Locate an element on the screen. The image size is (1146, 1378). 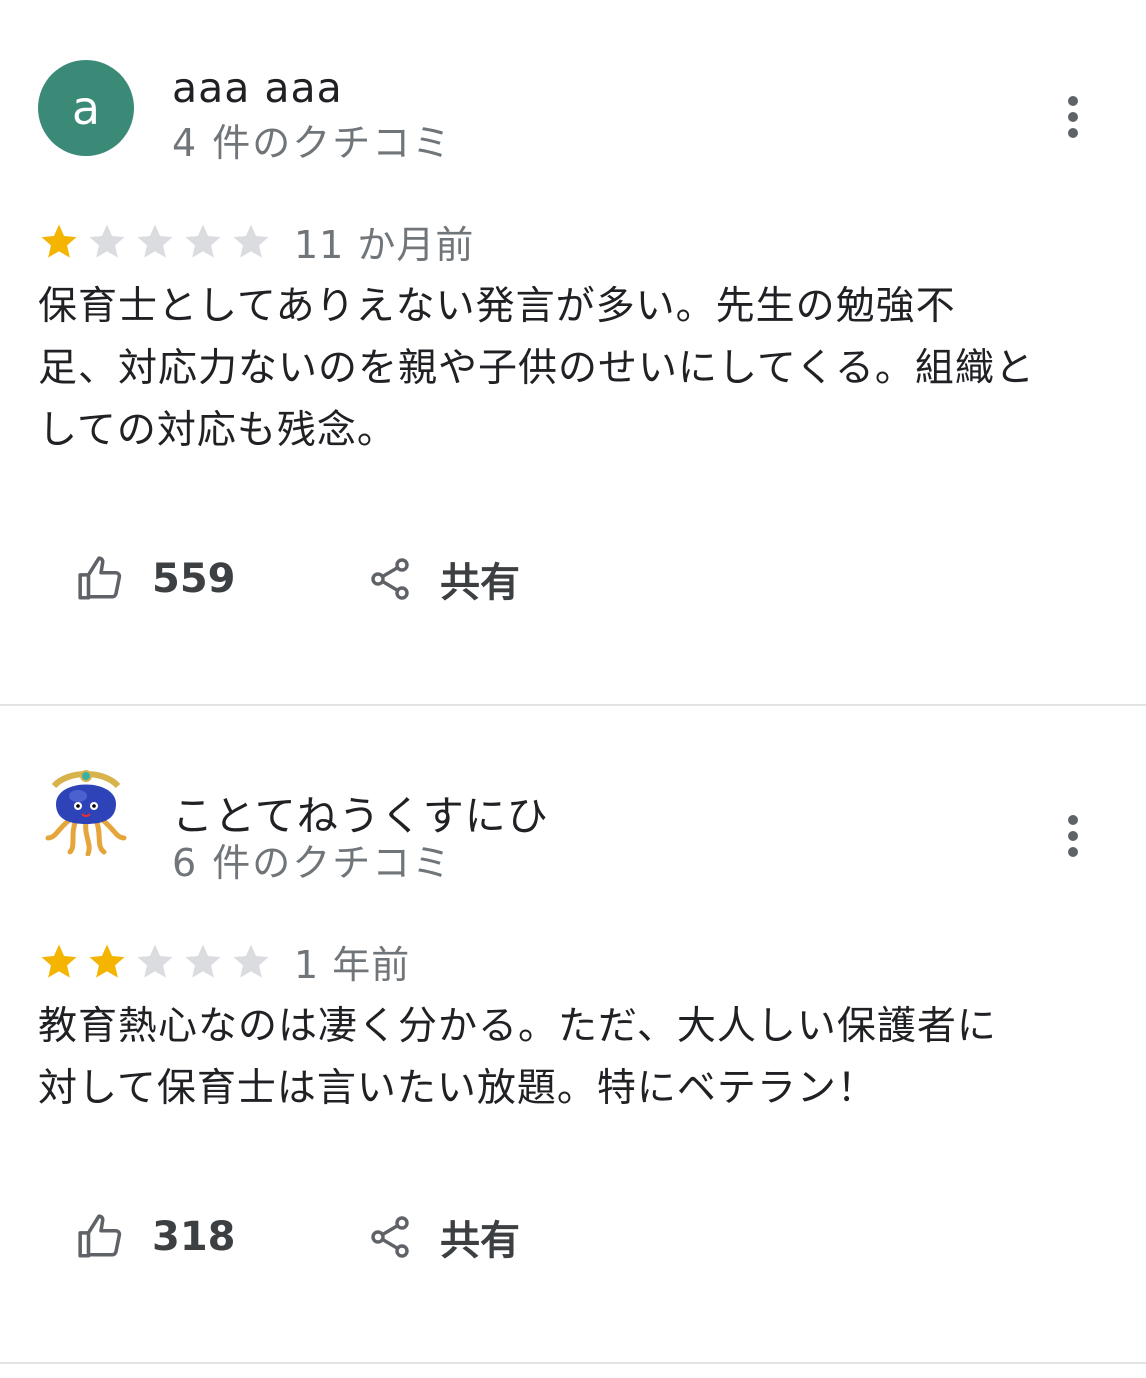
review-text-line: 足、対応力ないのを親や子供のせいにしてくる。組織と is located at coordinates (536, 368).